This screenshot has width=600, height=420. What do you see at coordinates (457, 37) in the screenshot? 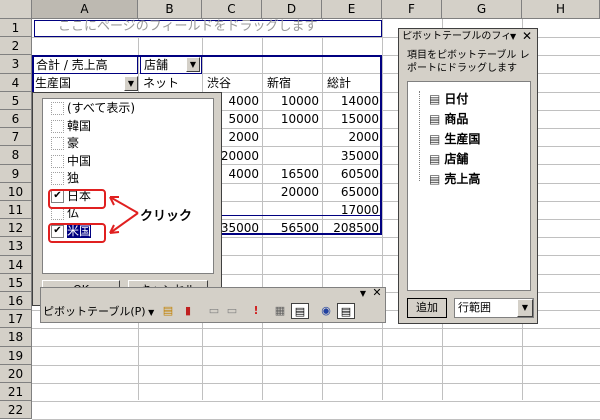
I see `field-list-title: ピボットテーブルのフィ` at bounding box center [457, 37].